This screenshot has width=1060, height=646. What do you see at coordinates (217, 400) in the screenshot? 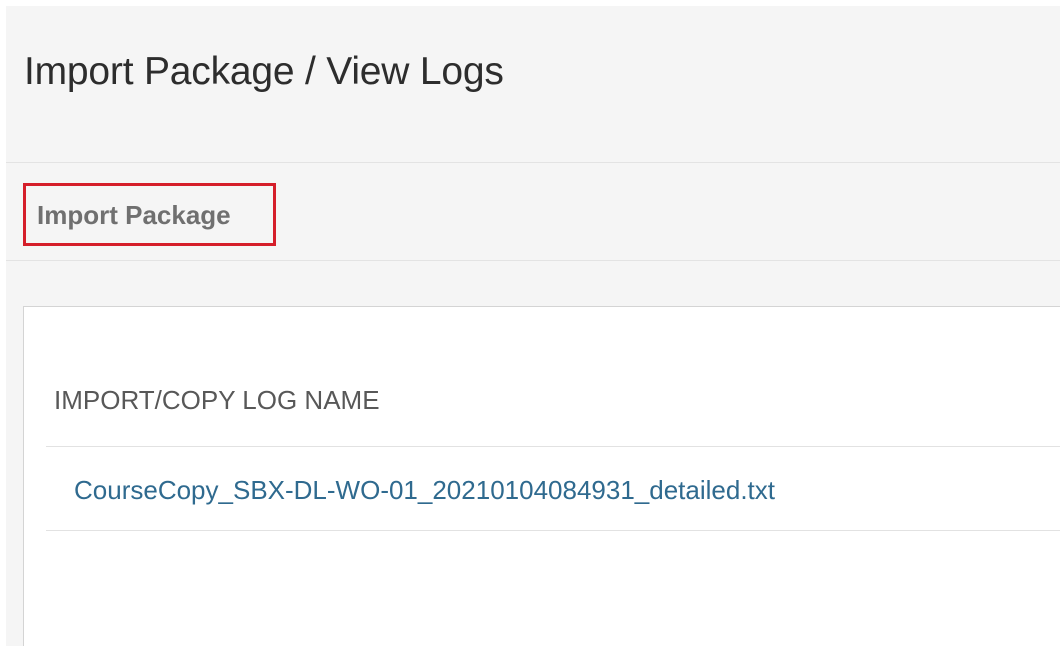
I see `column-header-log-name: IMPORT/COPY LOG NAME` at bounding box center [217, 400].